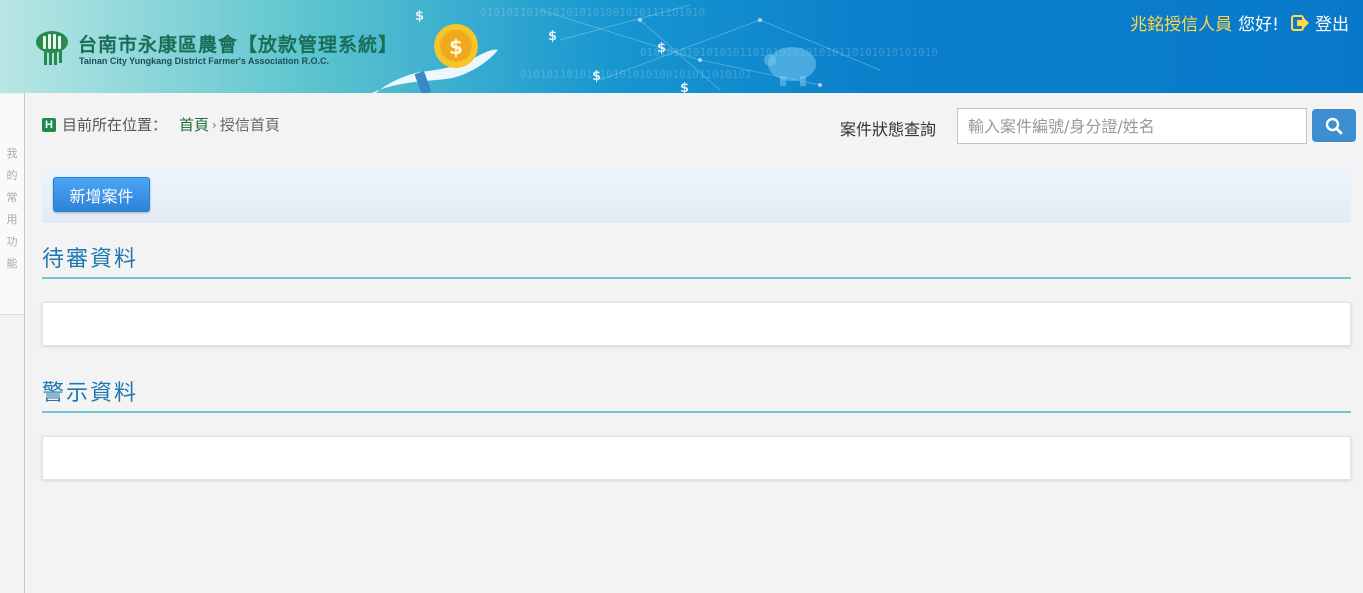 The width and height of the screenshot is (1363, 593). What do you see at coordinates (194, 124) in the screenshot?
I see `breadcrumb-home-link: 首頁` at bounding box center [194, 124].